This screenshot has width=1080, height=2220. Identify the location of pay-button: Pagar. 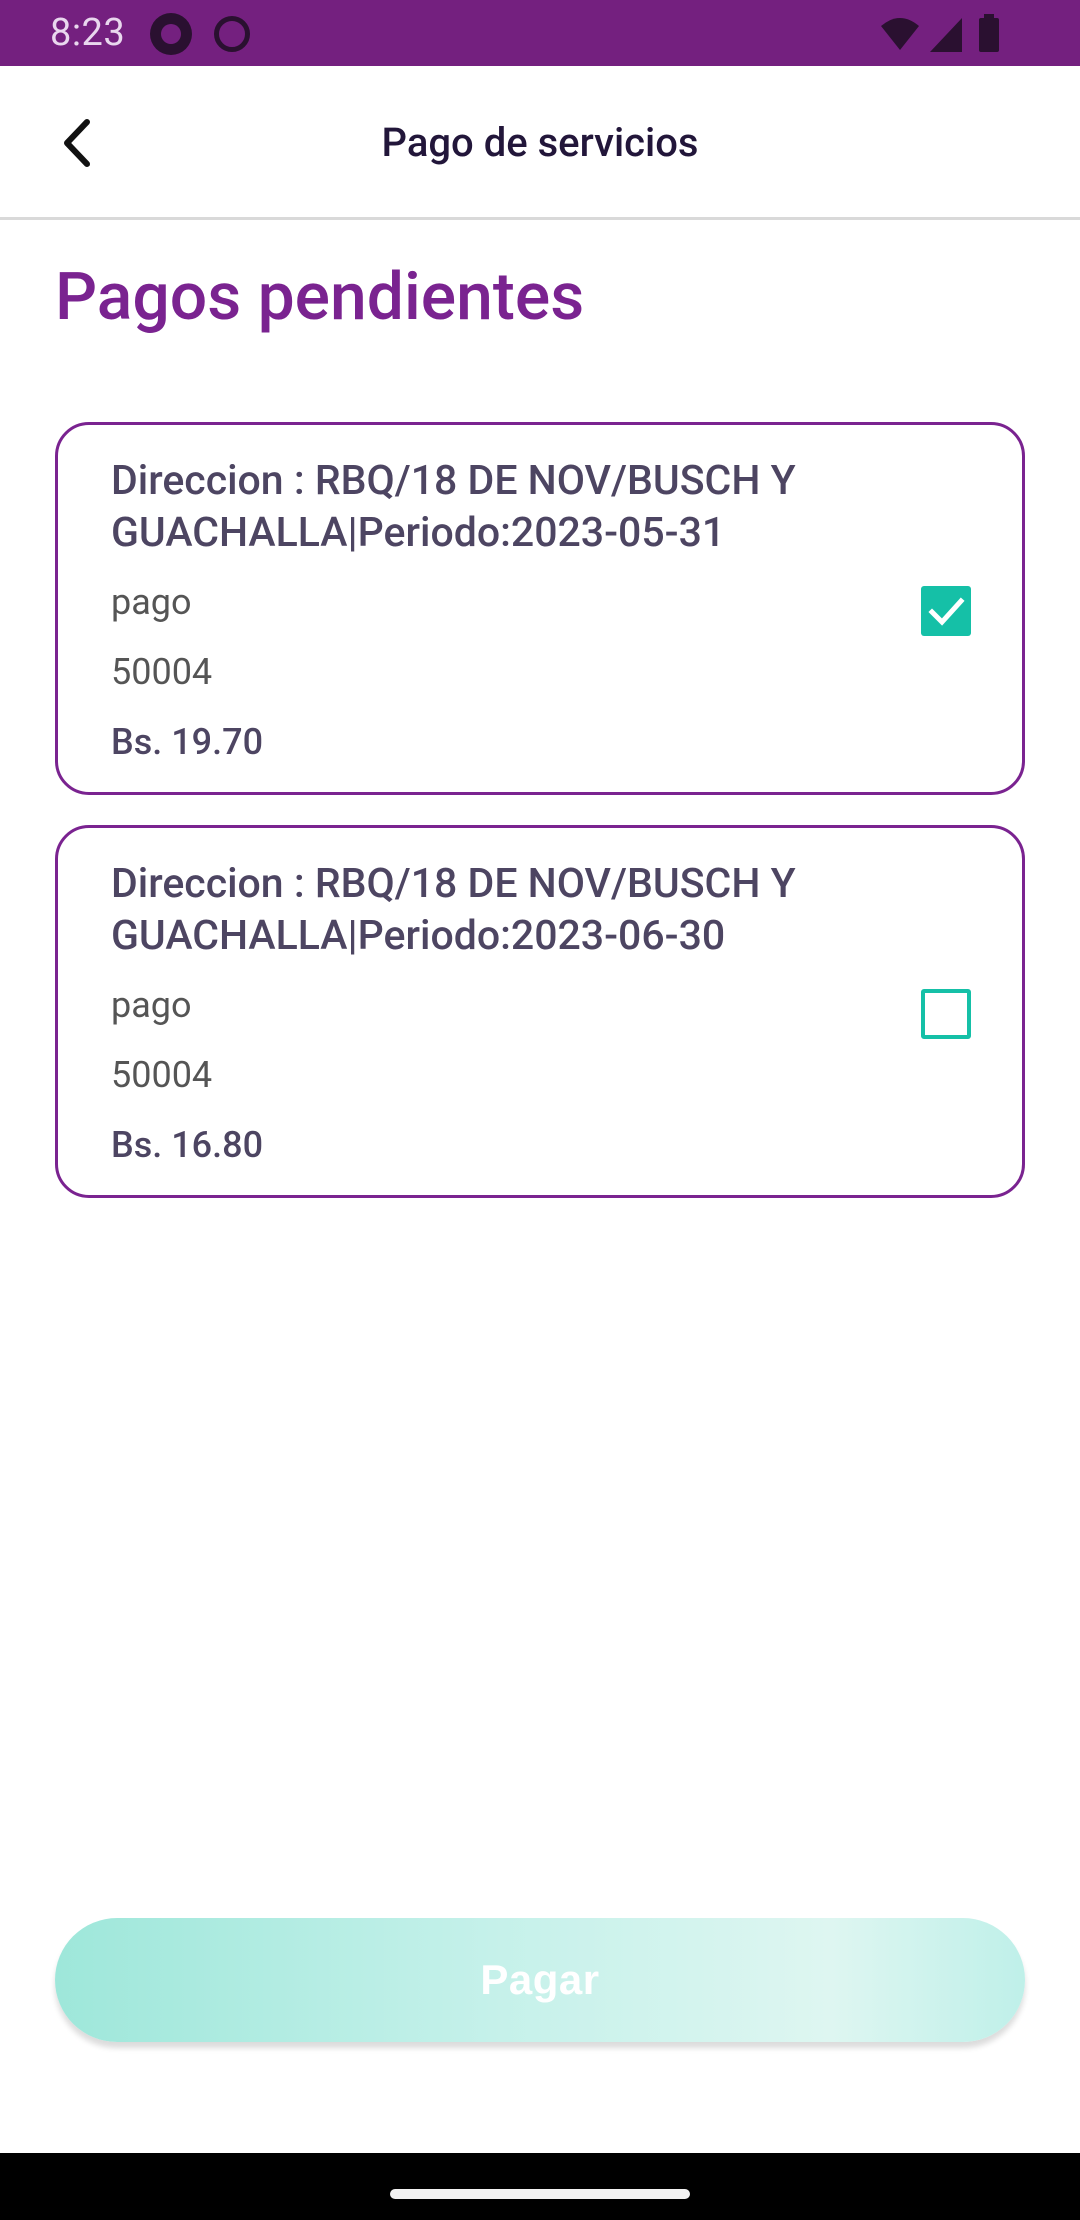
(540, 1980).